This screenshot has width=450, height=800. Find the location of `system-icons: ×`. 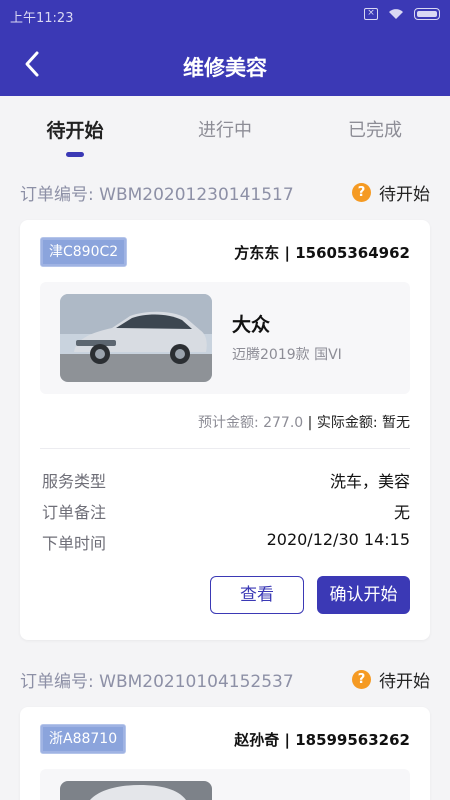

system-icons: × is located at coordinates (402, 14).